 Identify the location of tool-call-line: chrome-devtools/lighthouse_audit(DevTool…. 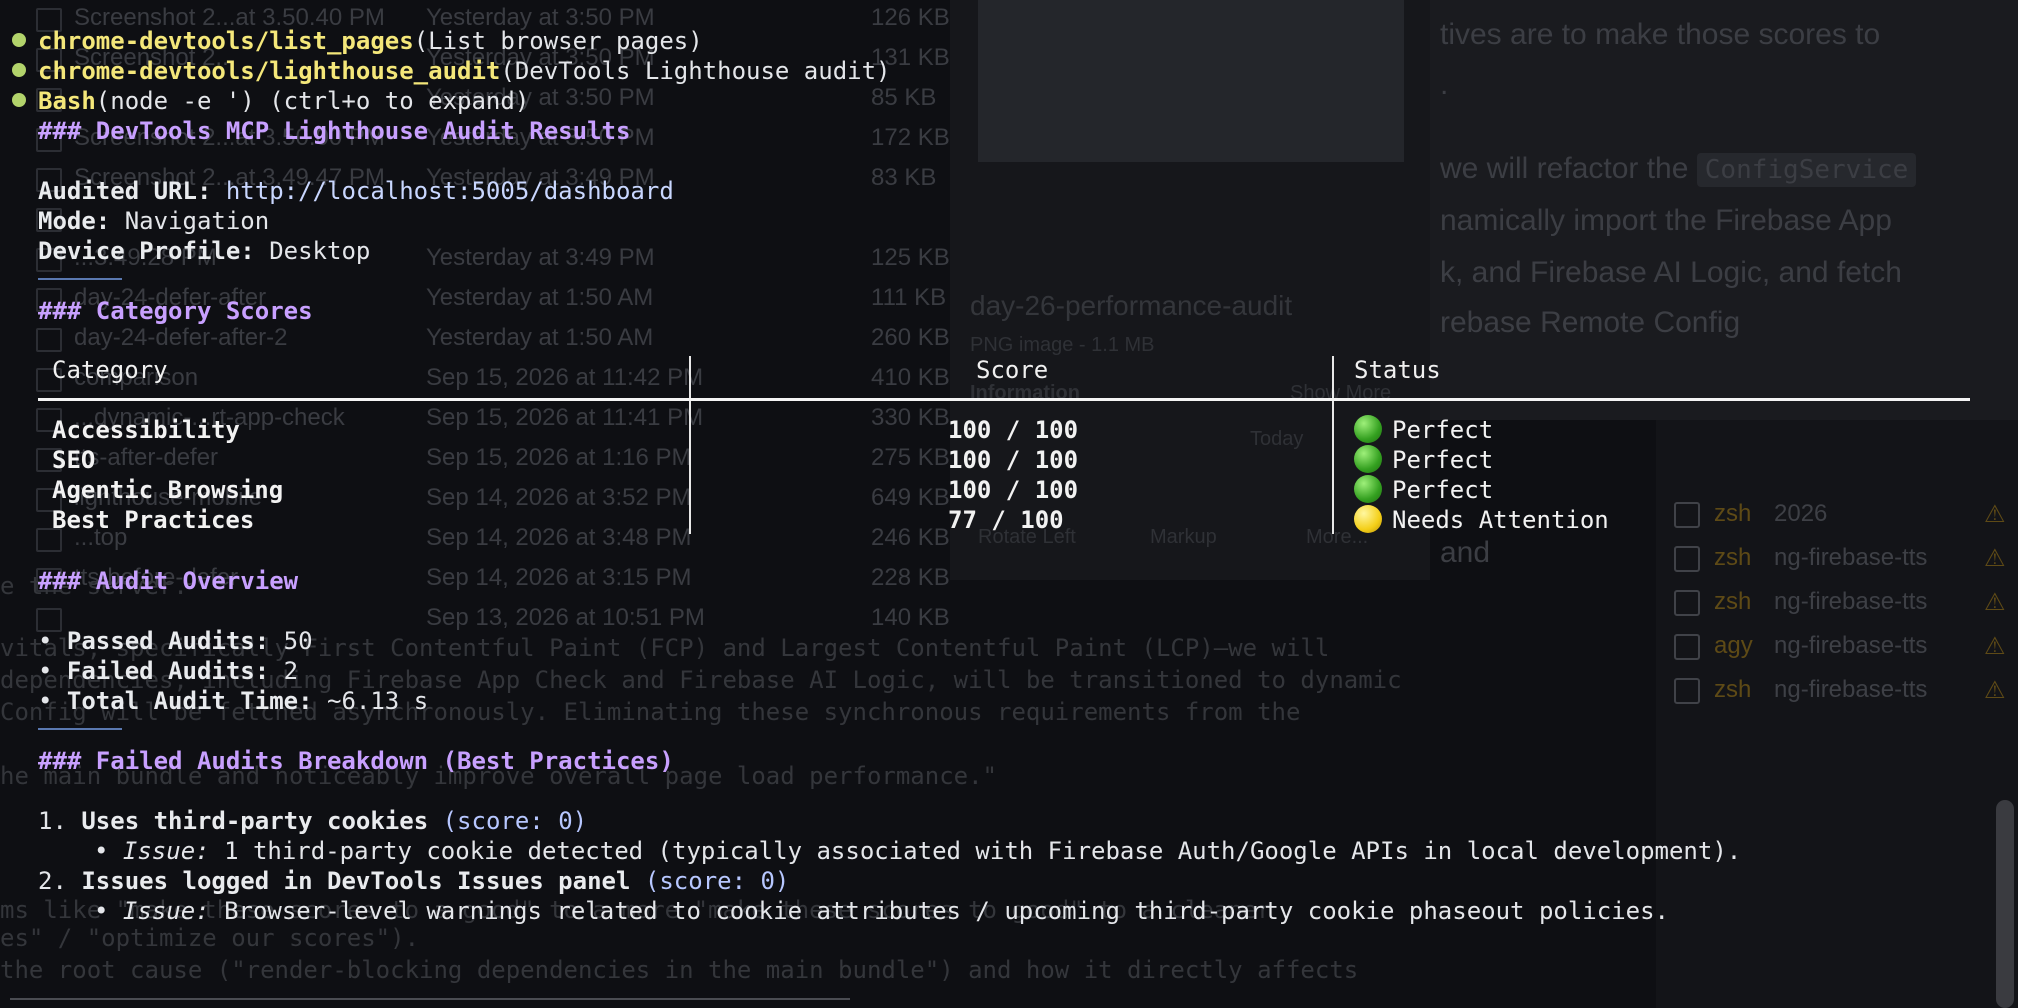
(1009, 71).